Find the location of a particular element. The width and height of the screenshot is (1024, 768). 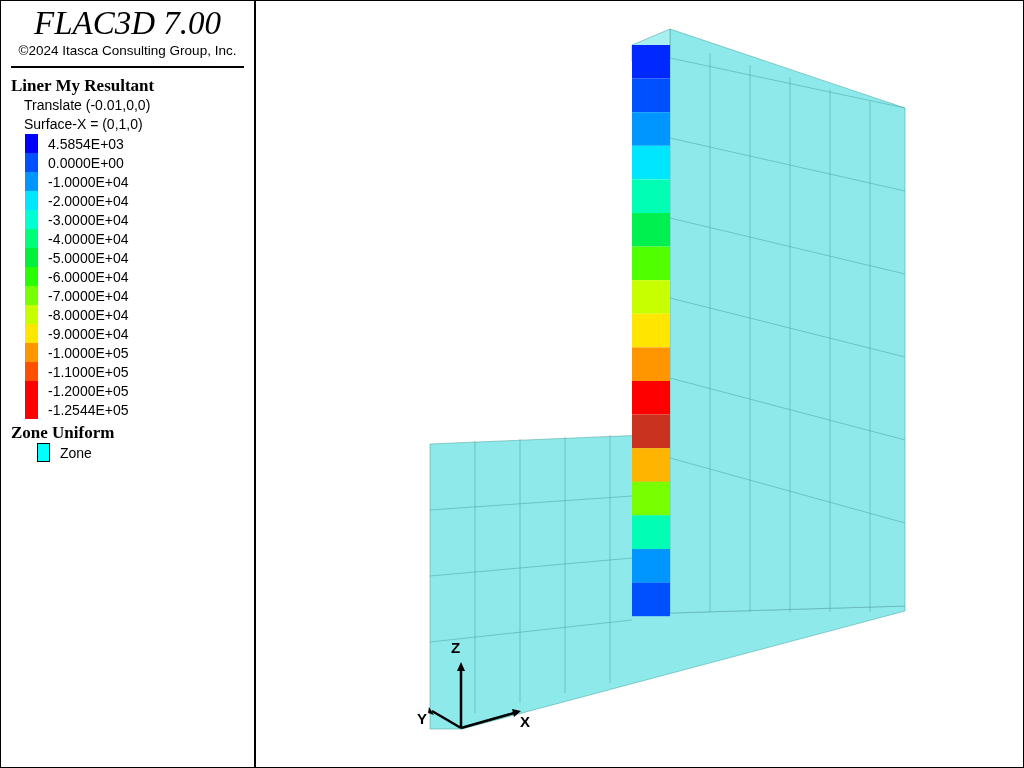

axis-label: Z is located at coordinates (456, 647).